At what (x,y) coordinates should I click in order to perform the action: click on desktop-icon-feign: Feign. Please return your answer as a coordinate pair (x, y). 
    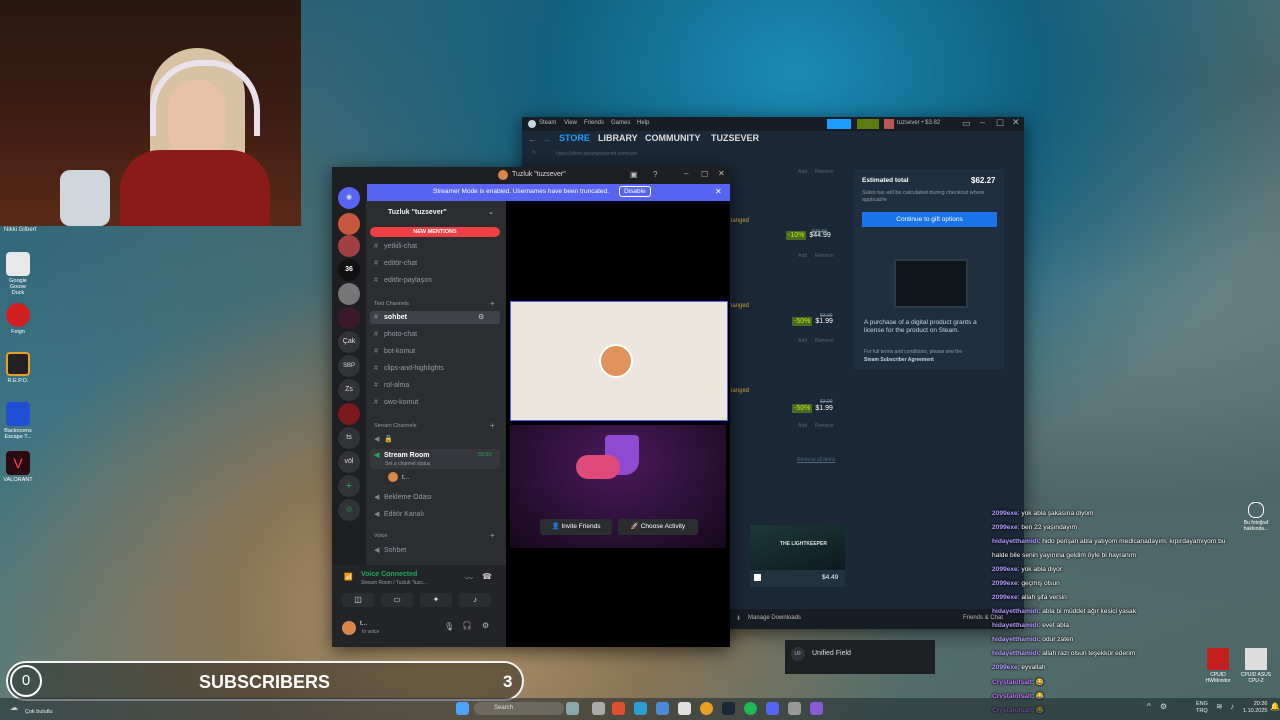
    Looking at the image, I should click on (18, 319).